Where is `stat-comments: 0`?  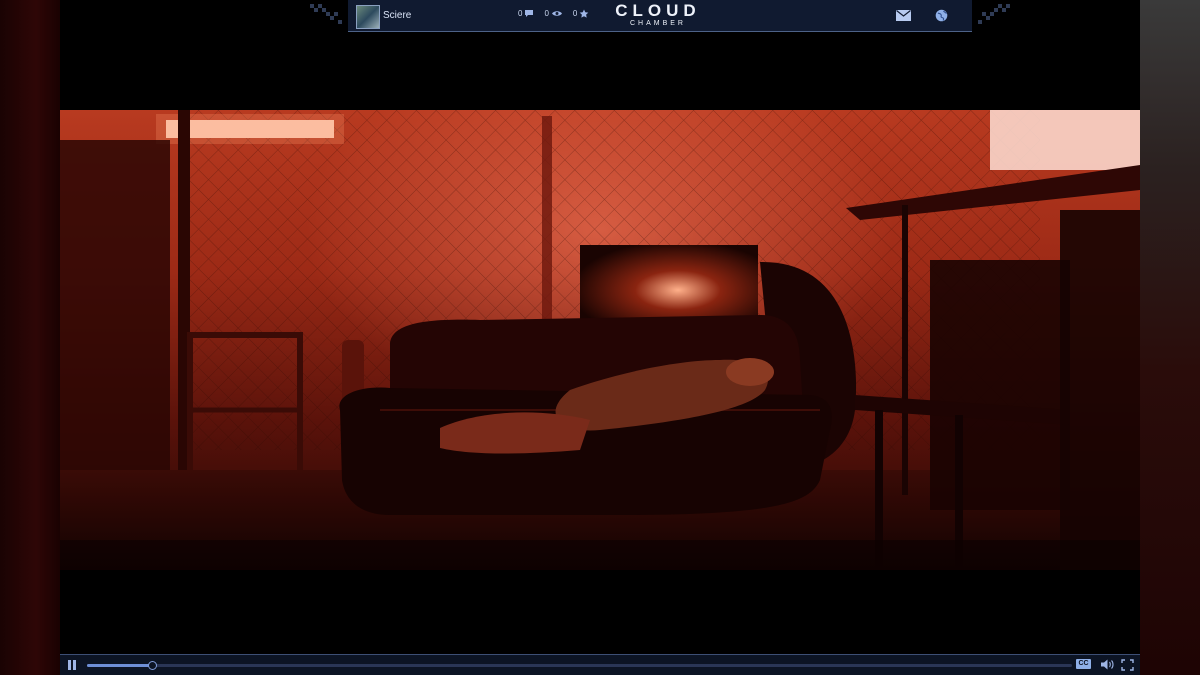
stat-comments: 0 is located at coordinates (526, 13).